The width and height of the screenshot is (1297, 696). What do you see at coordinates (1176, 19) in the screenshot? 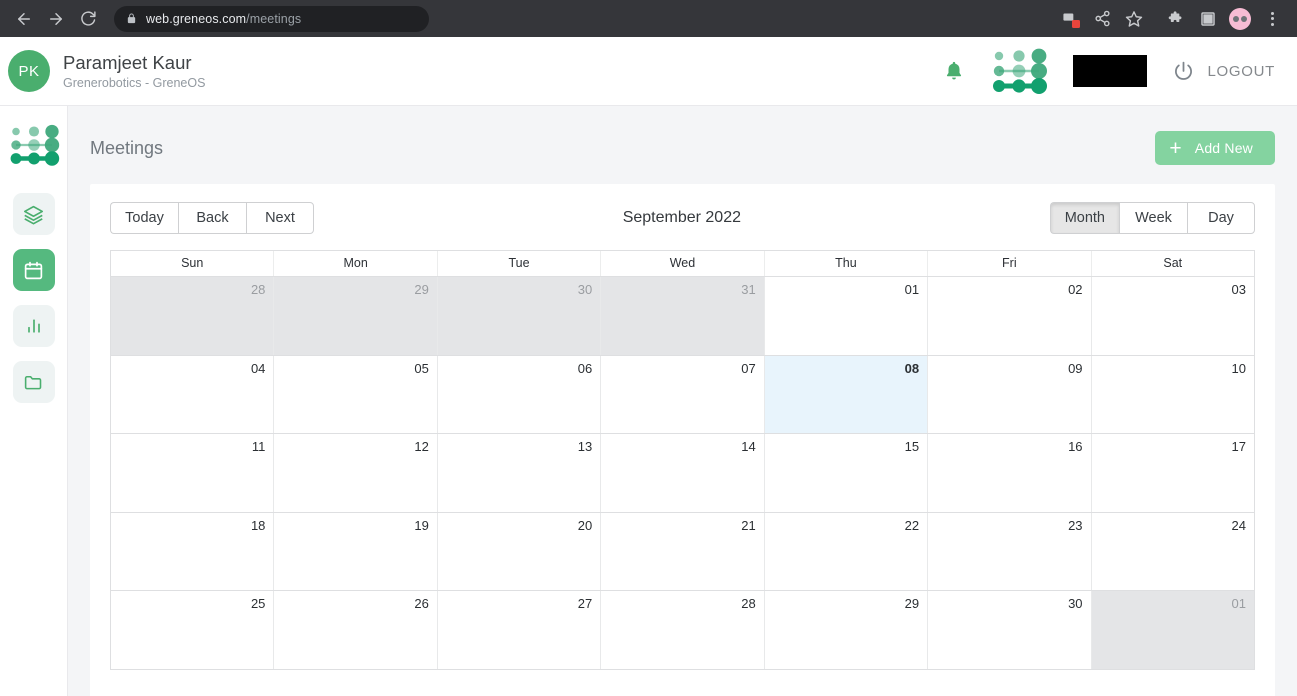
I see `extensions-puzzle-icon` at bounding box center [1176, 19].